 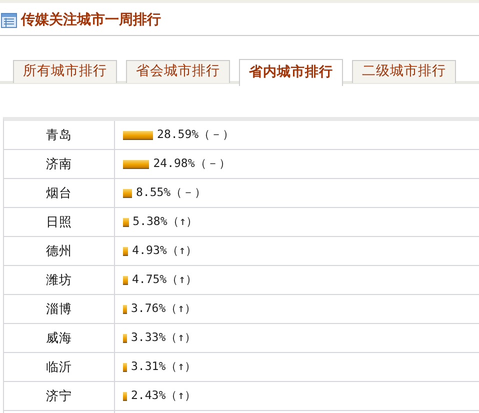 I want to click on city-cell: 淄博, so click(x=59, y=309).